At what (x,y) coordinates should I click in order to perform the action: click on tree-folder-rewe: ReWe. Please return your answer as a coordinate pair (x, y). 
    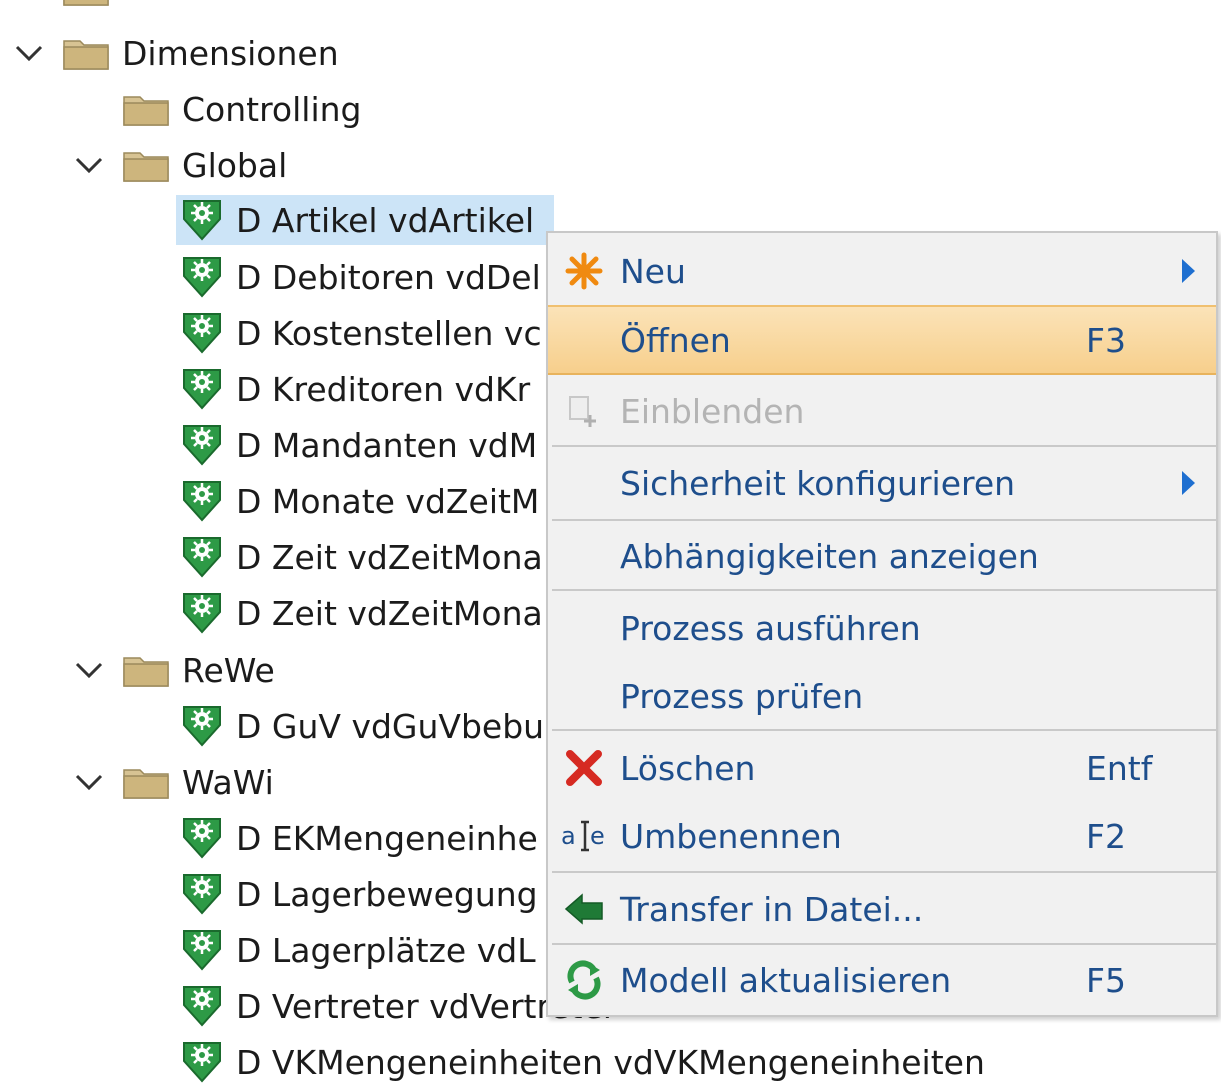
    Looking at the image, I should click on (198, 670).